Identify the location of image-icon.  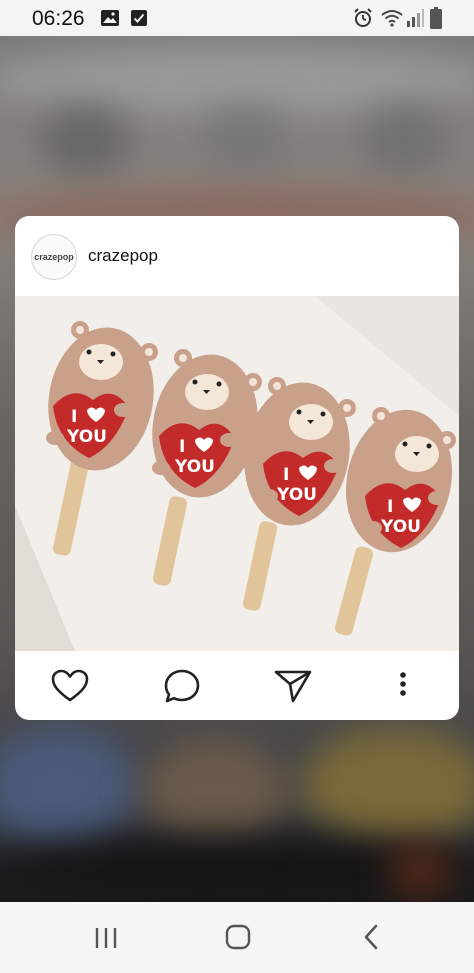
(110, 18).